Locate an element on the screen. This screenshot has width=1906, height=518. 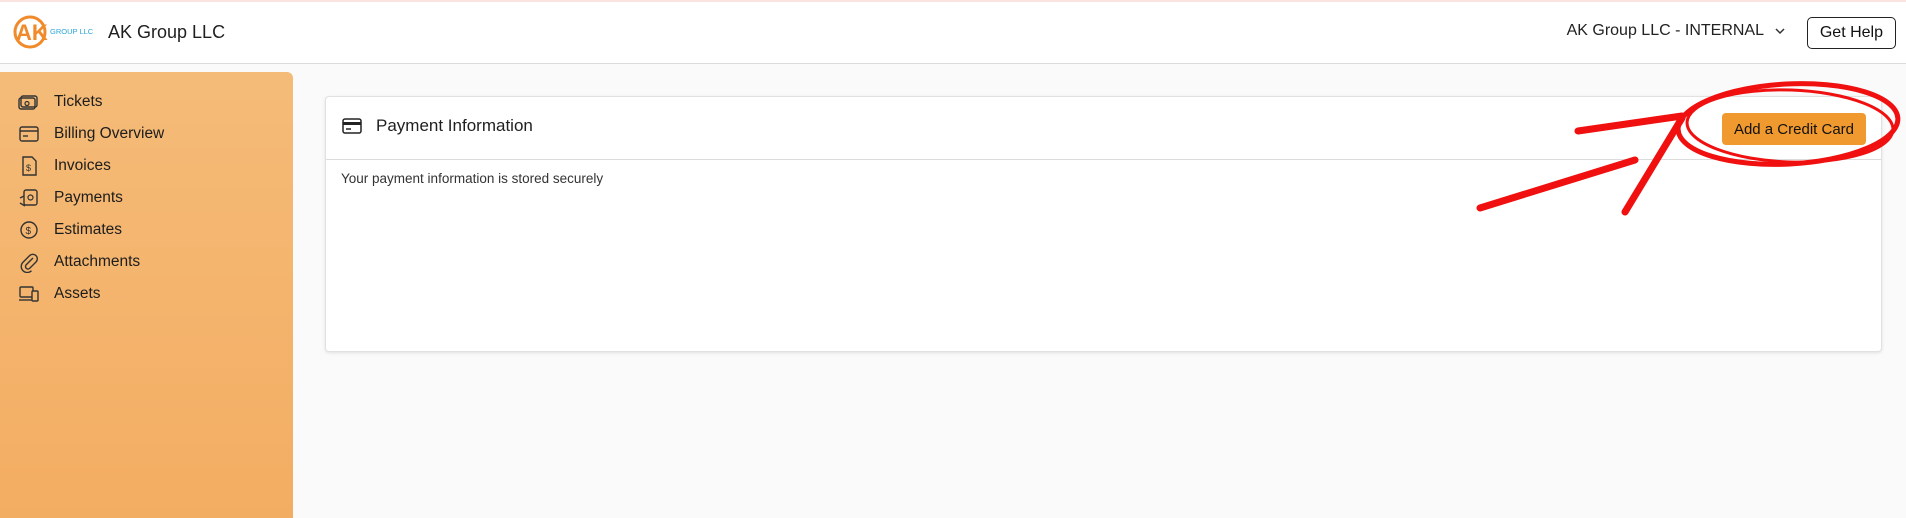
organization-selector: AK Group LLC - INTERNAL is located at coordinates (1676, 31).